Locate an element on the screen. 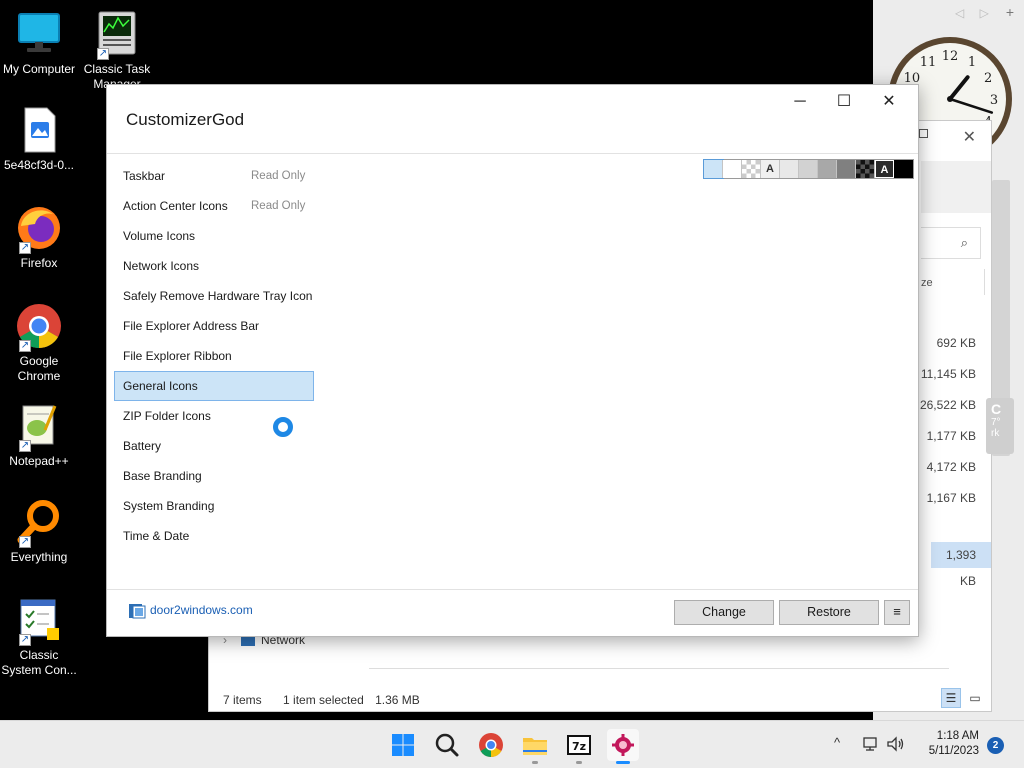 Image resolution: width=1024 pixels, height=768 pixels. column-divider is located at coordinates (984, 282).